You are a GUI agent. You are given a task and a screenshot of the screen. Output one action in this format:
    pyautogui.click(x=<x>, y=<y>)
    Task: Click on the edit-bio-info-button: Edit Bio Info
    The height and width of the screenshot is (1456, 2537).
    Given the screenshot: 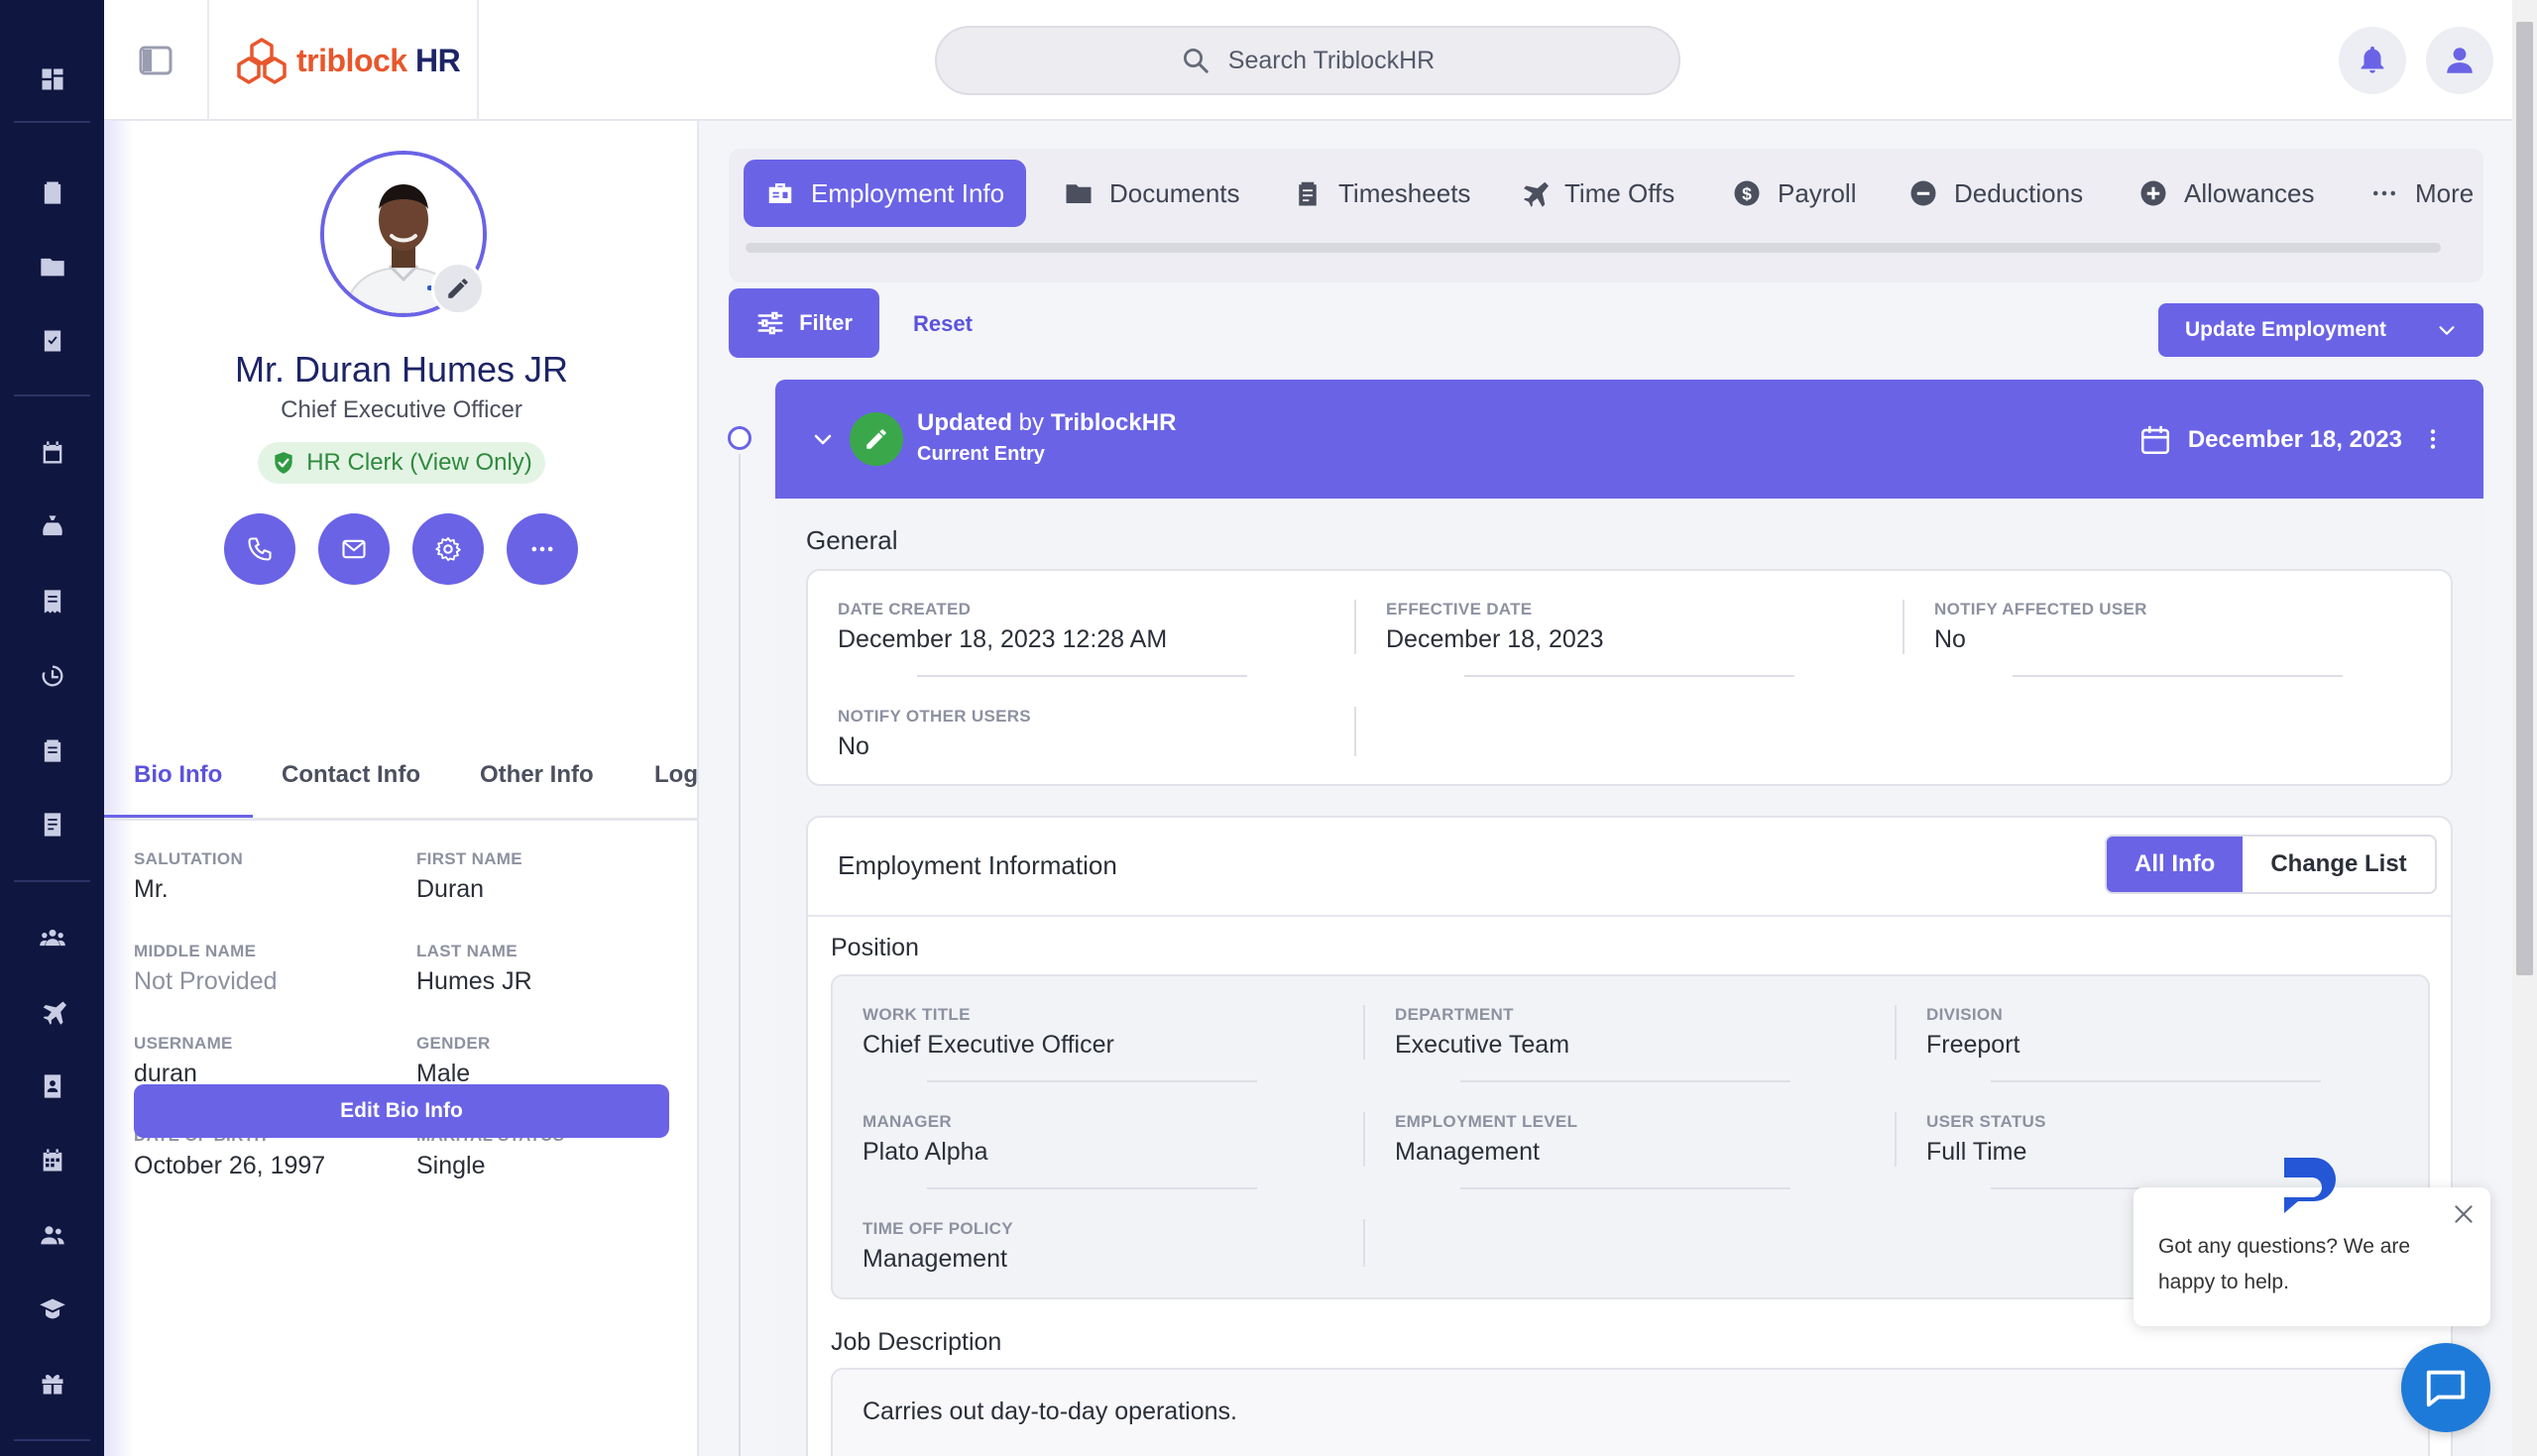 What is the action you would take?
    pyautogui.click(x=401, y=1111)
    